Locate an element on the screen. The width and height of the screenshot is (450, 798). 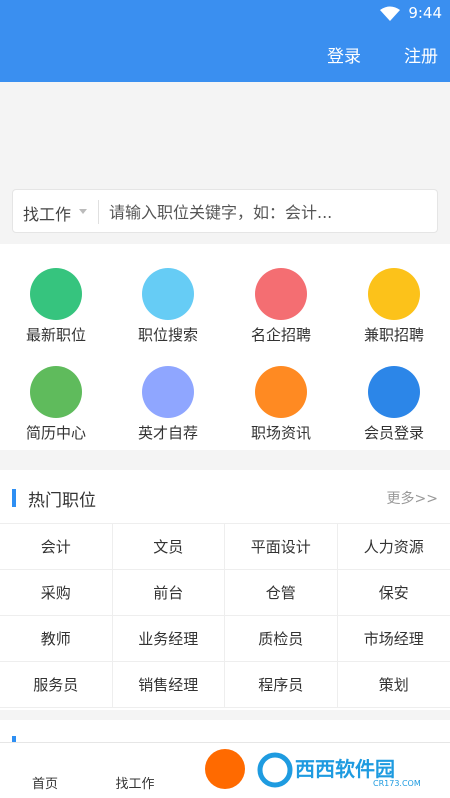
hot-job-item: 质检员 is located at coordinates (281, 639).